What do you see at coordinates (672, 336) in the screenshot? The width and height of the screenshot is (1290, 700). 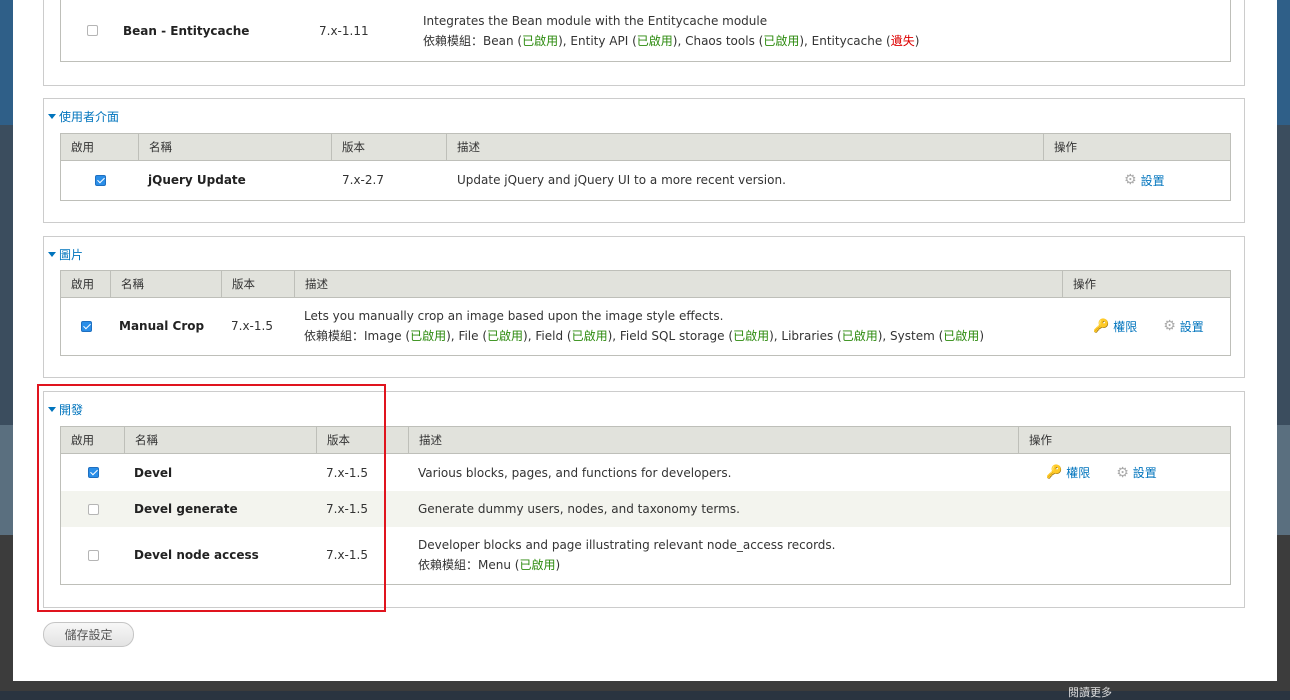 I see `dep-name: Field SQL storage` at bounding box center [672, 336].